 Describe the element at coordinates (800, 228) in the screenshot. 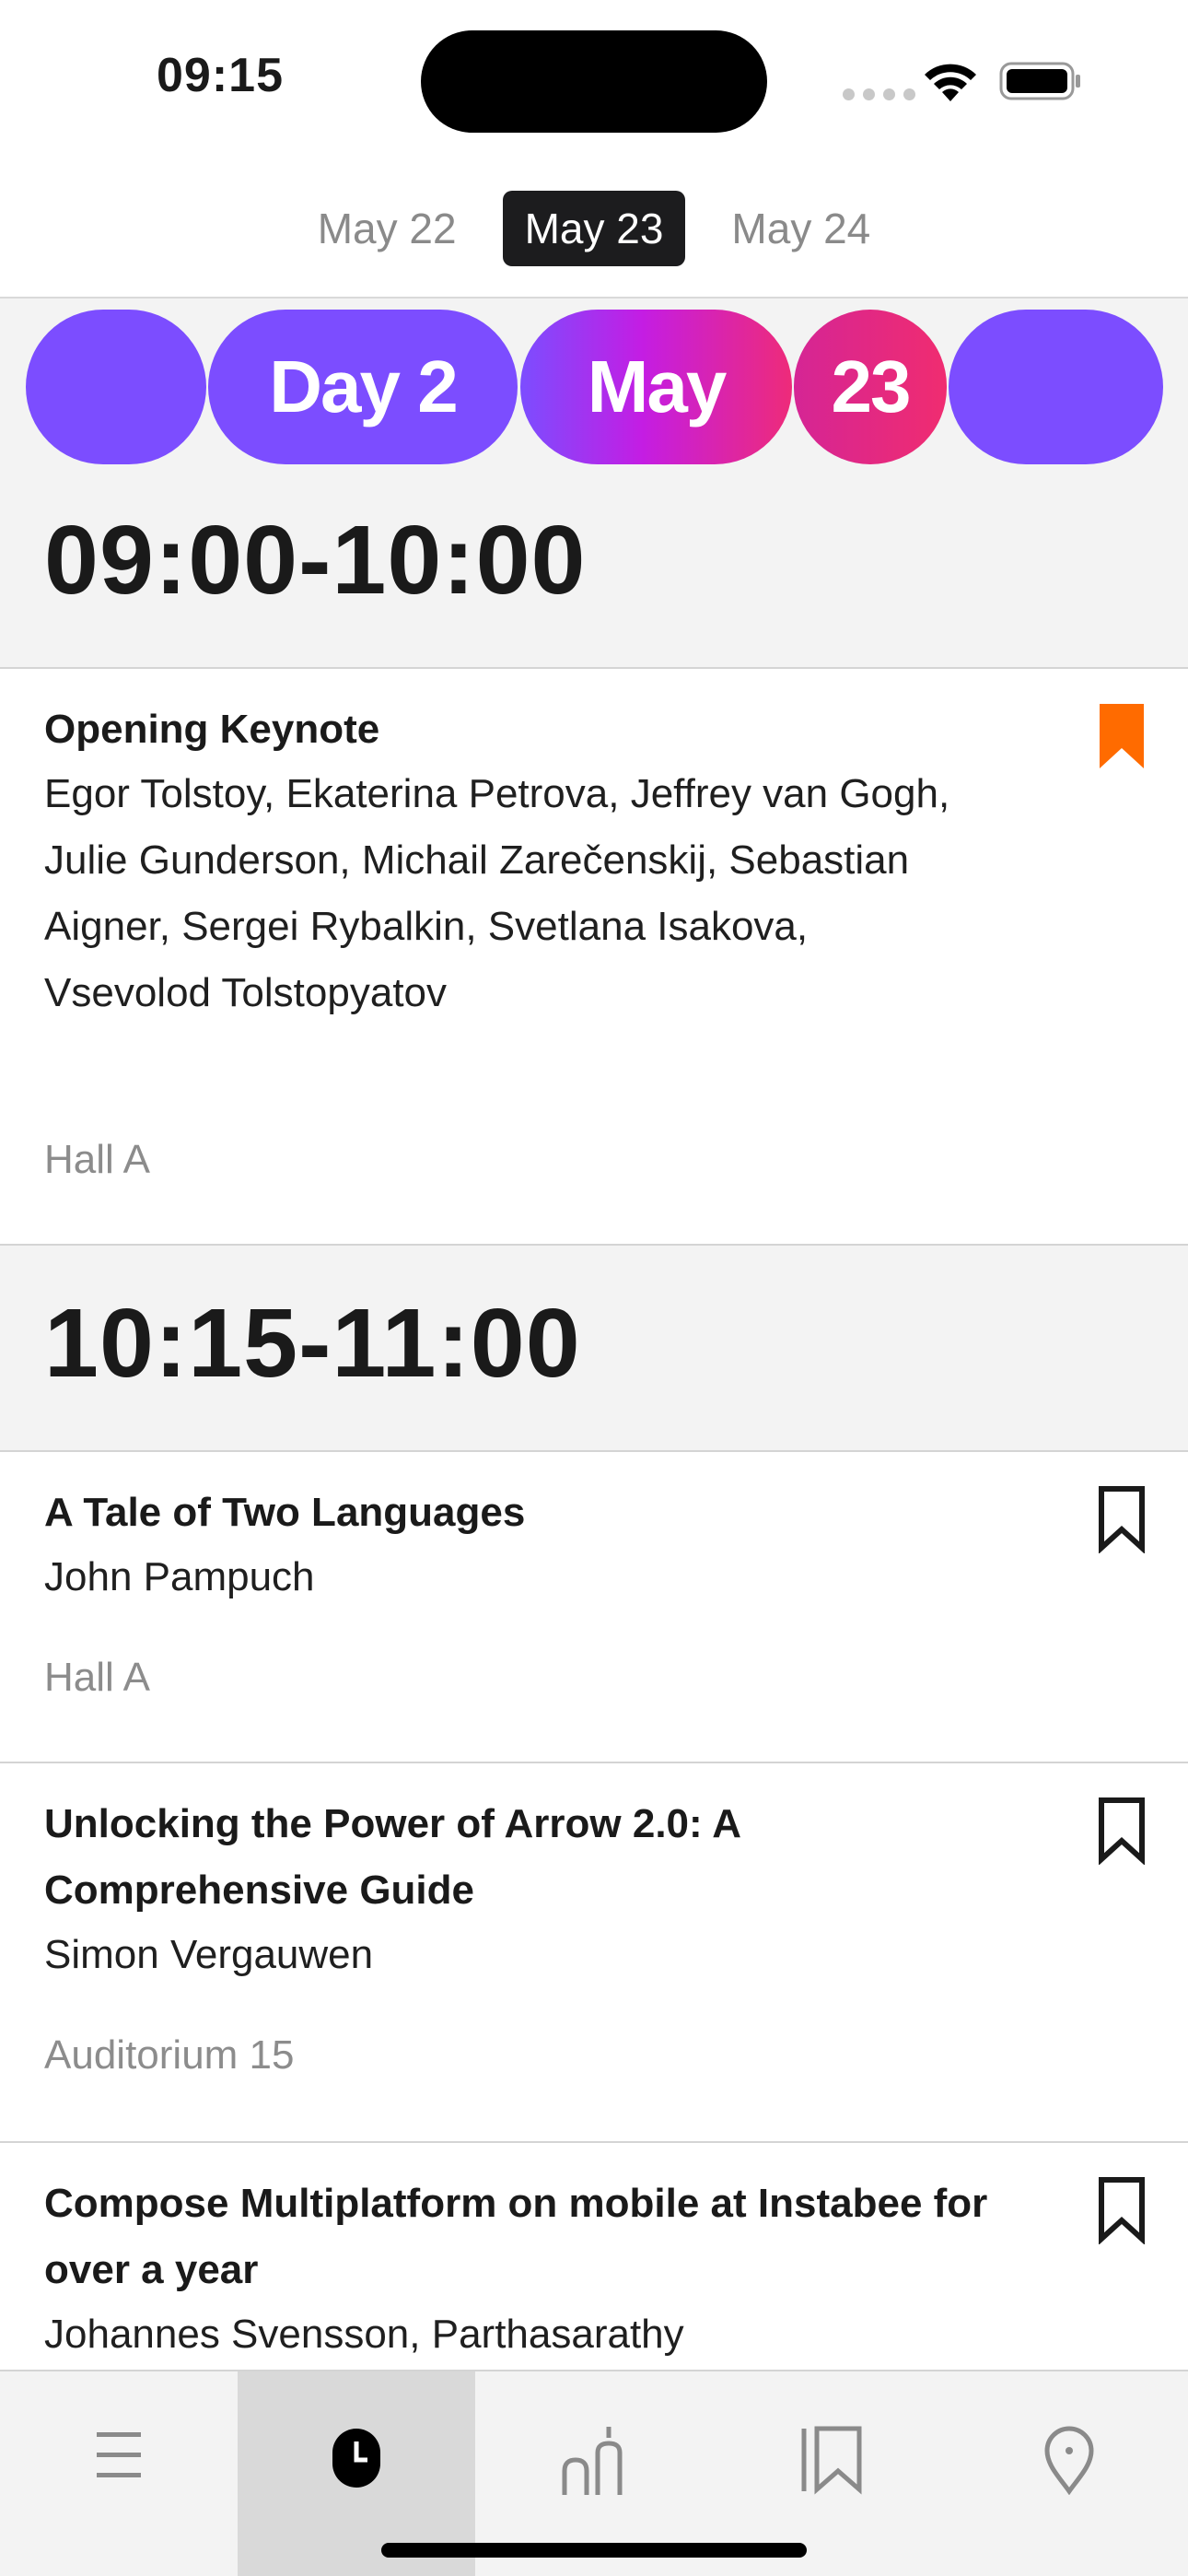

I see `tab-may-24: May 24` at that location.